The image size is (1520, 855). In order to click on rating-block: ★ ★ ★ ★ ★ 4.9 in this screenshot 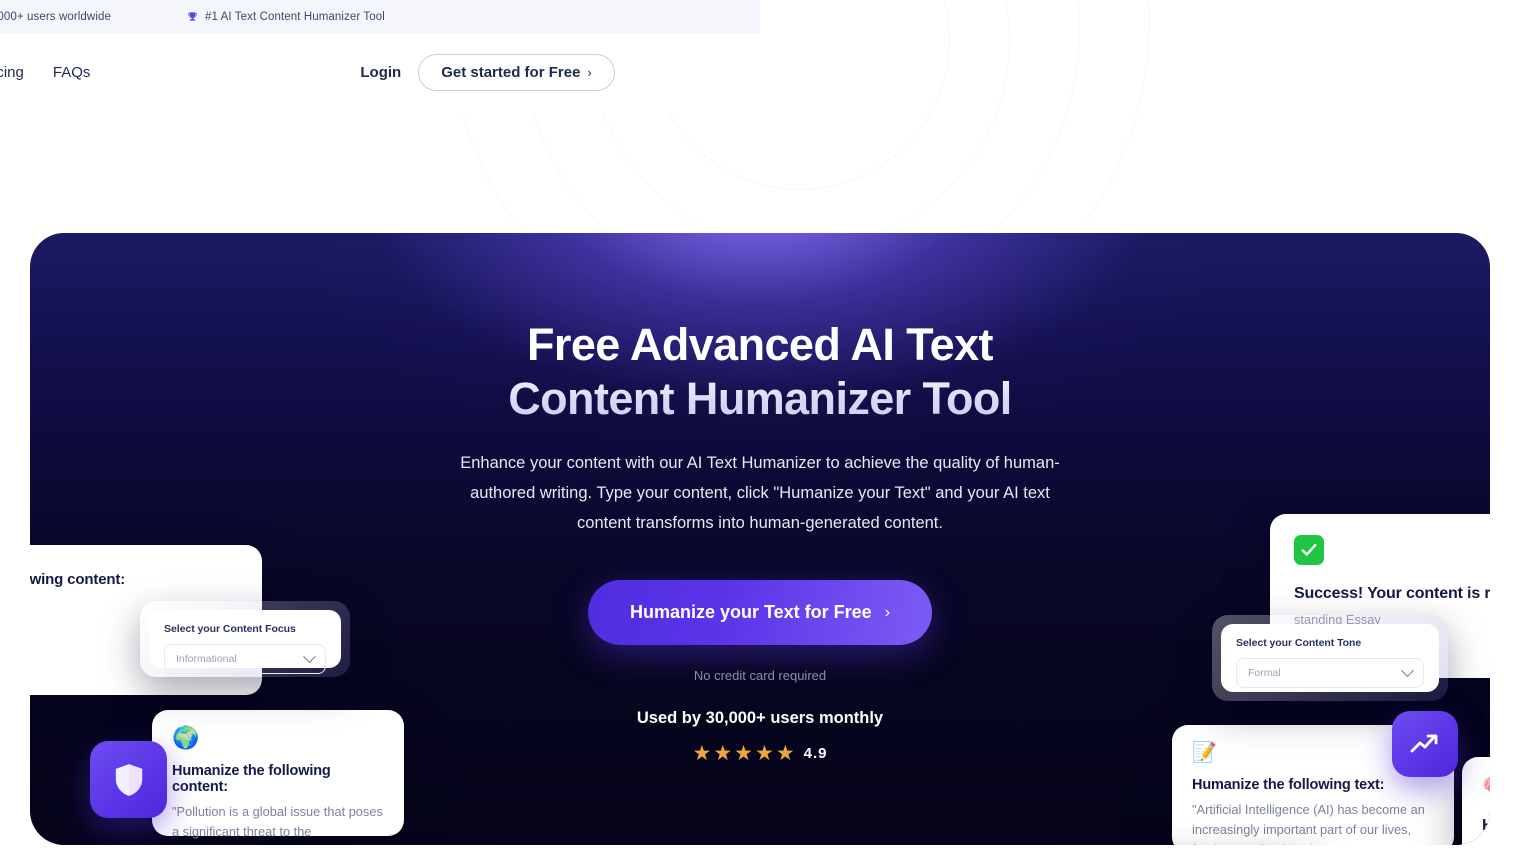, I will do `click(760, 753)`.